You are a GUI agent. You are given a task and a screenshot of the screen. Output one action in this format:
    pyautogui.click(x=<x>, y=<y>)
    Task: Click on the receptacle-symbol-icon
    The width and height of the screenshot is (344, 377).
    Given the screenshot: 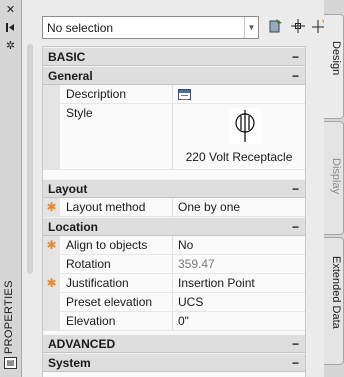 What is the action you would take?
    pyautogui.click(x=245, y=126)
    